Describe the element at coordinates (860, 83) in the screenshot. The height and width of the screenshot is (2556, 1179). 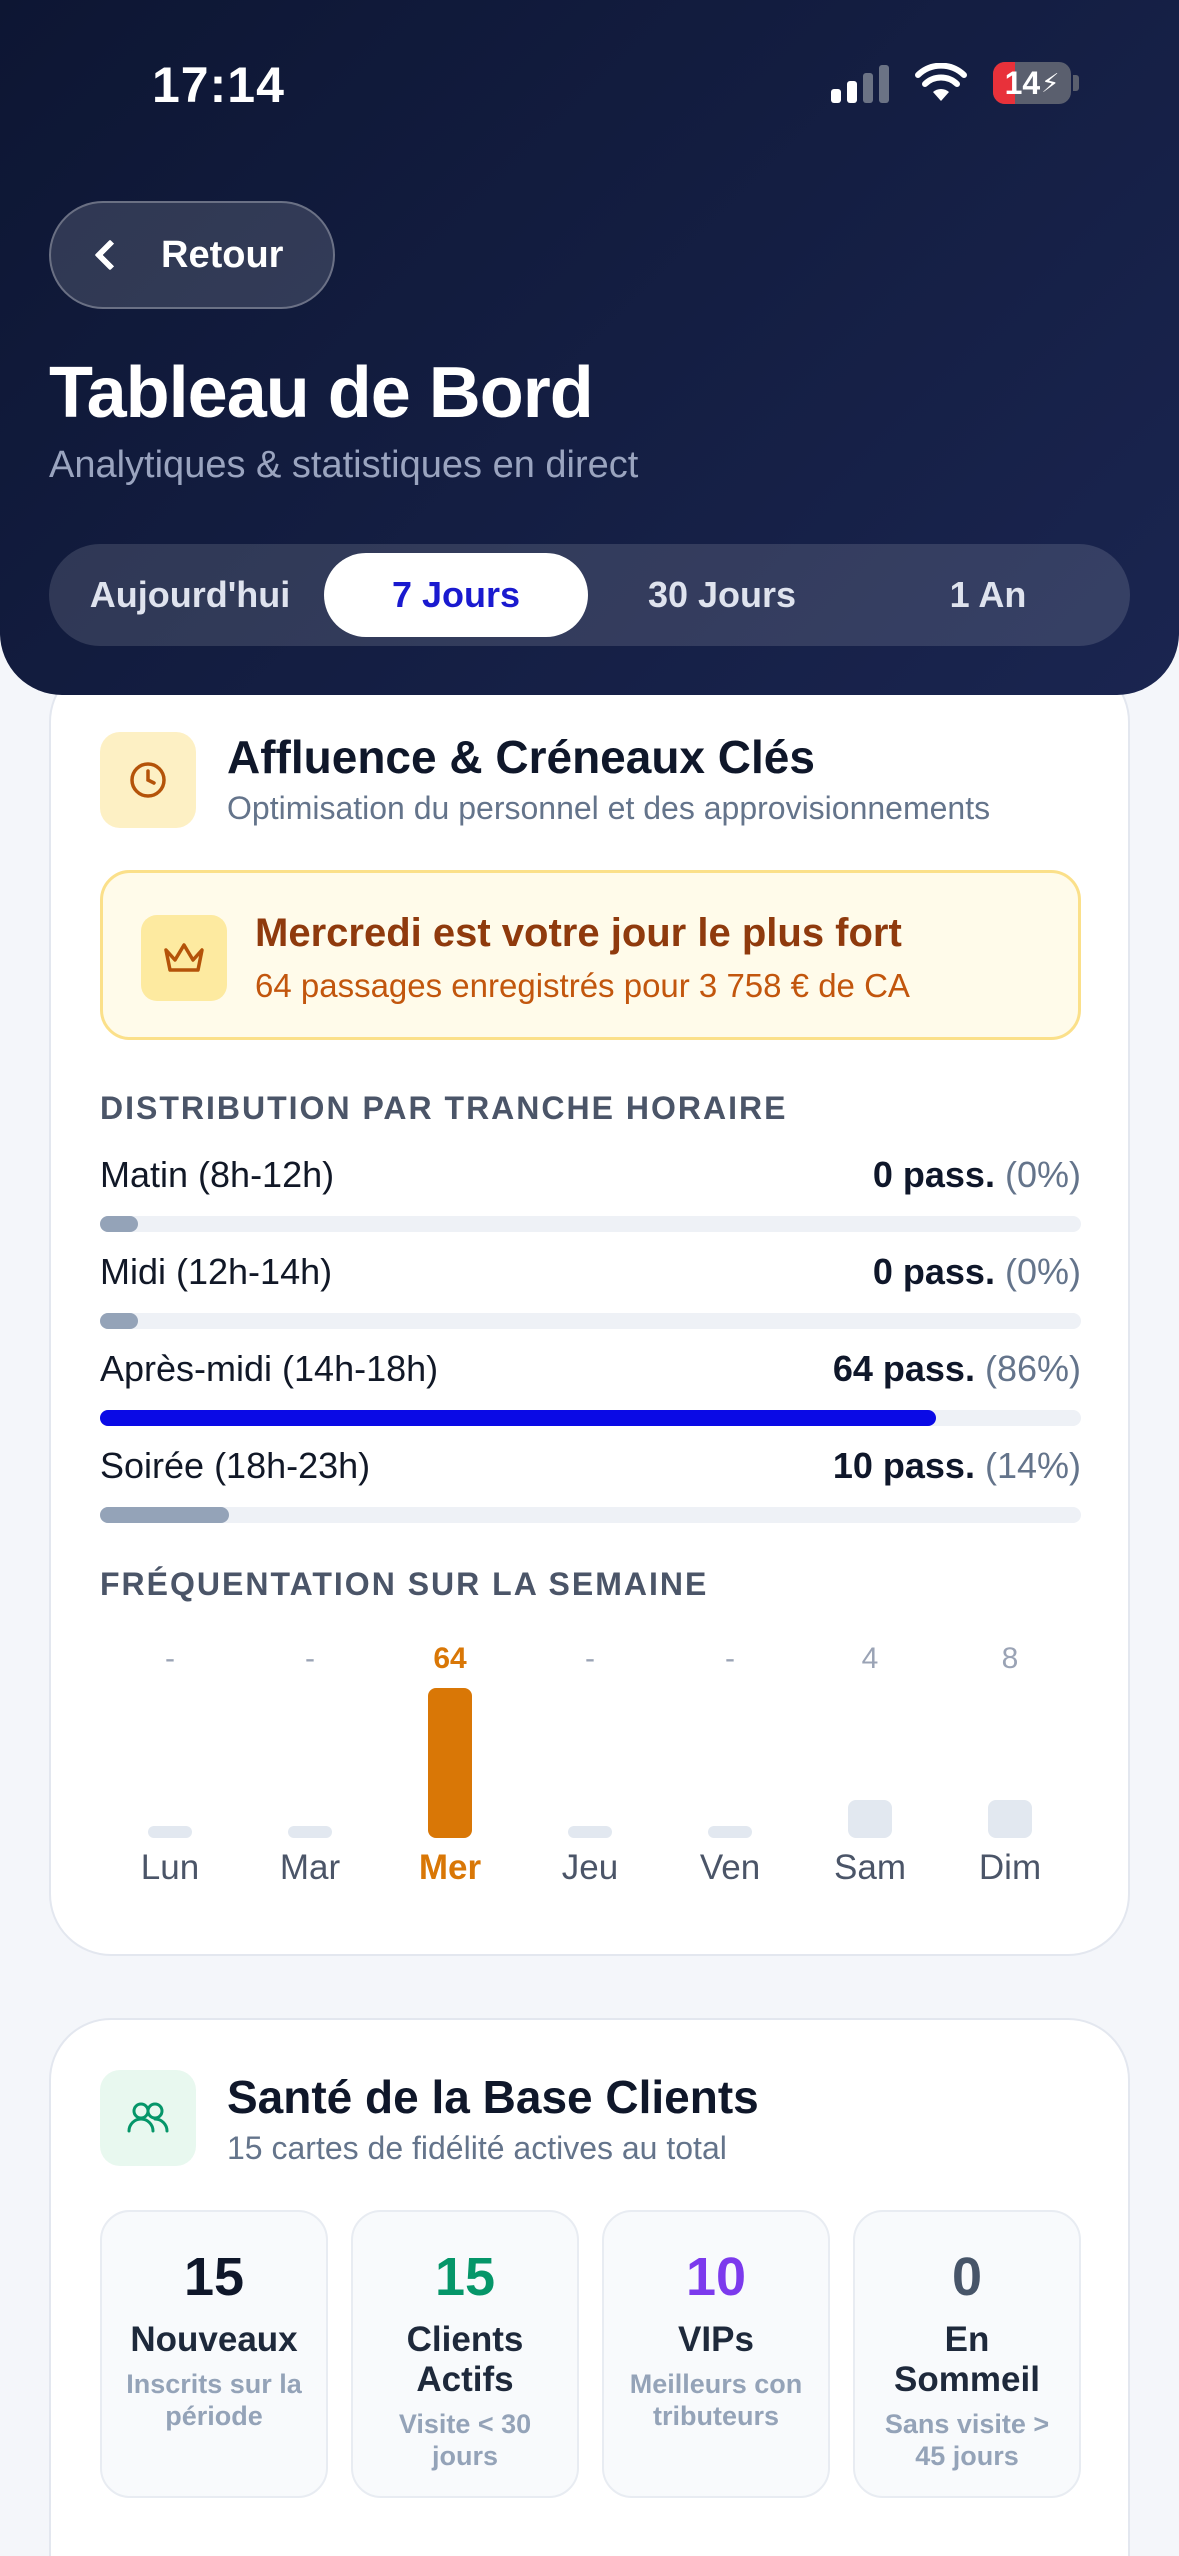
I see `cellular-signal-icon` at that location.